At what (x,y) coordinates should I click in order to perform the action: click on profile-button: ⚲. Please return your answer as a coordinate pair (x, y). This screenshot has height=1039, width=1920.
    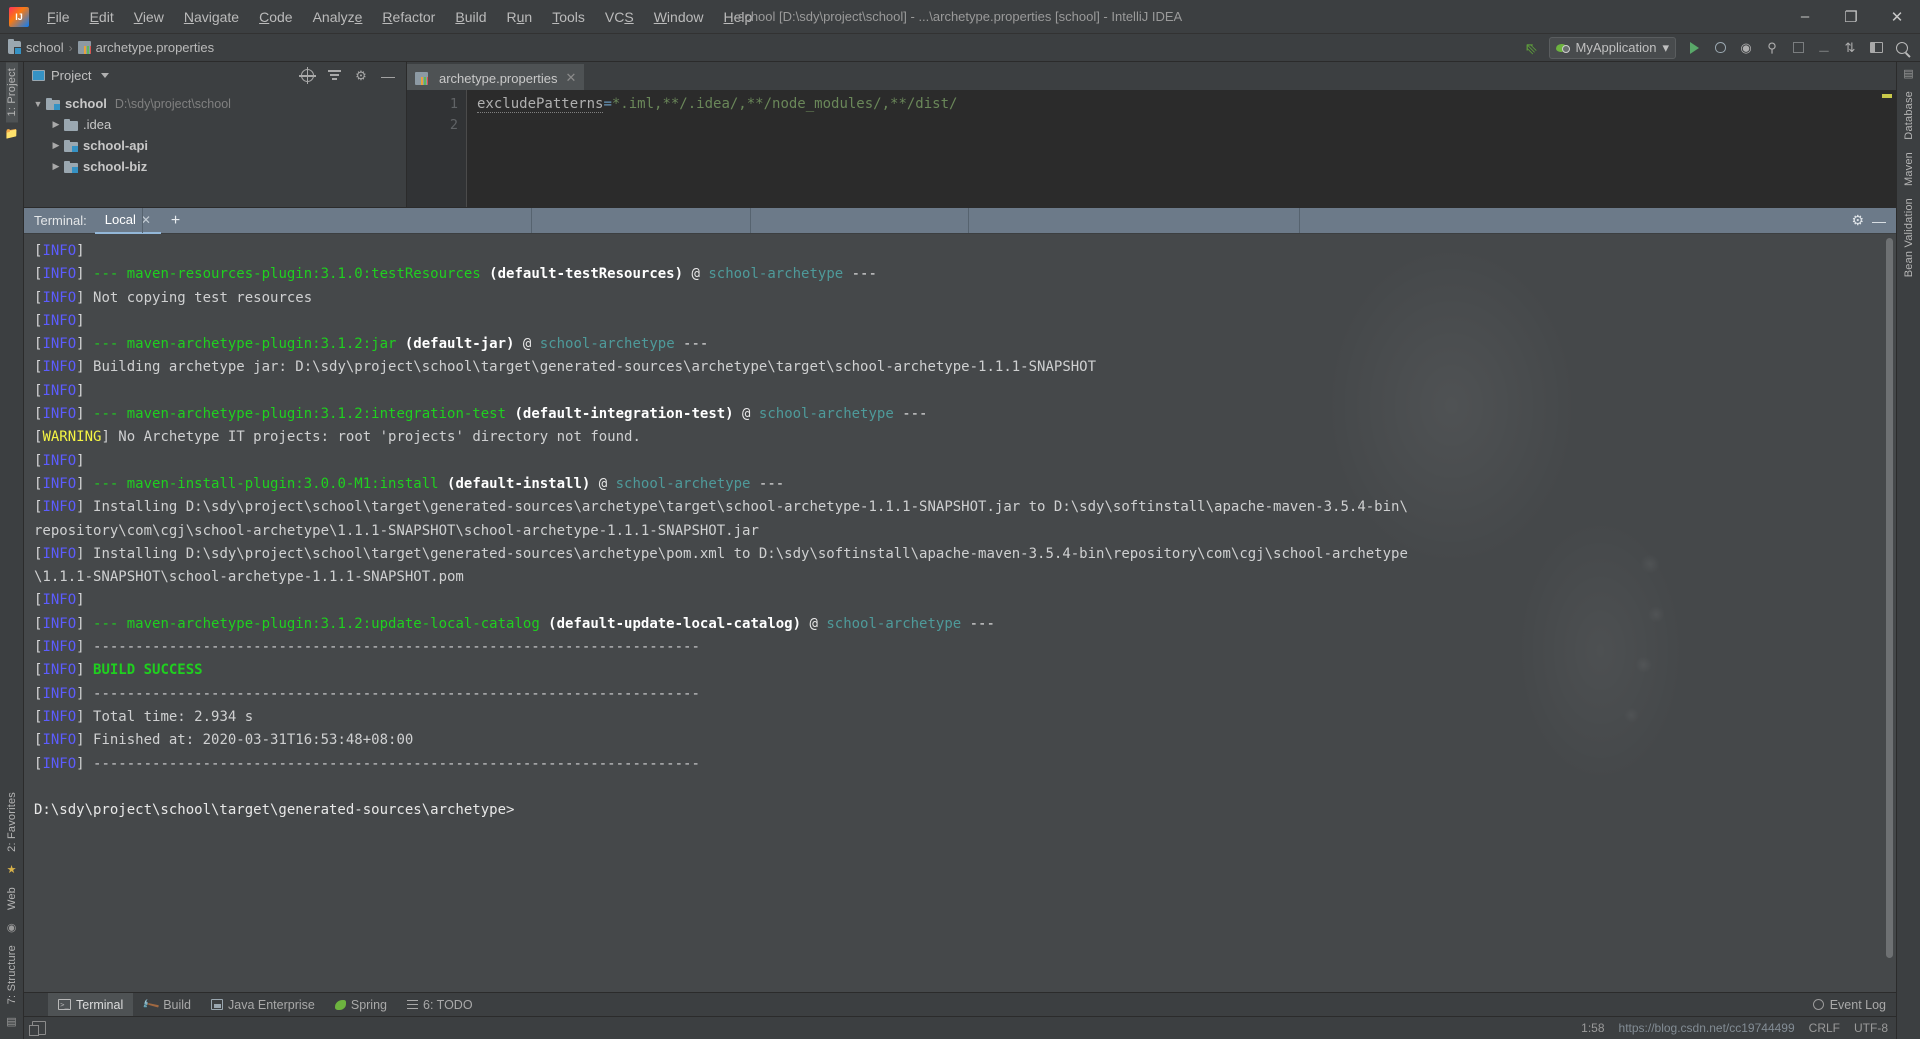
    Looking at the image, I should click on (1772, 48).